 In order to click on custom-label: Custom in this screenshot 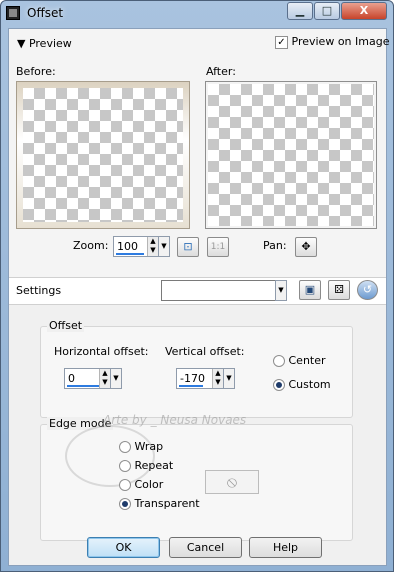, I will do `click(309, 384)`.